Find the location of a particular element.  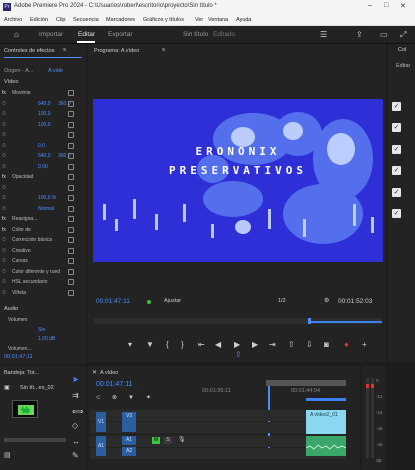

effect-row: ⏱ Curvas is located at coordinates (40, 261).